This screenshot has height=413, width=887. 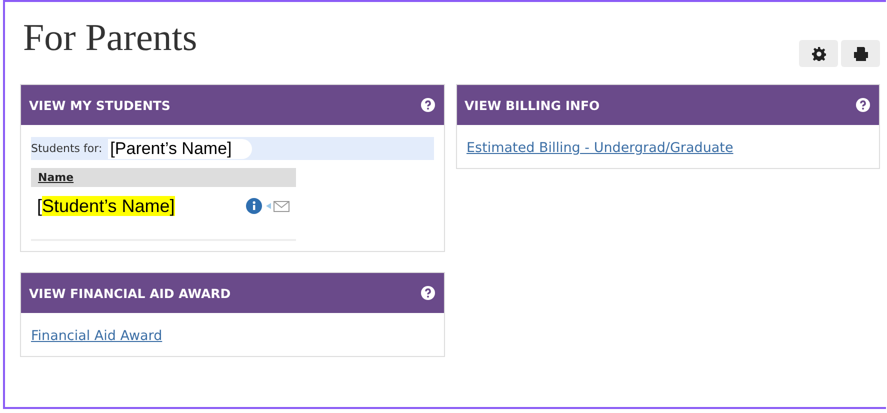 I want to click on students-for-label: Students for:, so click(x=66, y=148).